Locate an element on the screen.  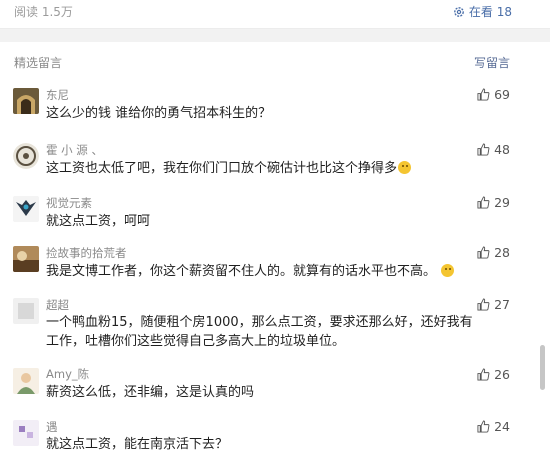
like-button: 29 is located at coordinates (493, 202).